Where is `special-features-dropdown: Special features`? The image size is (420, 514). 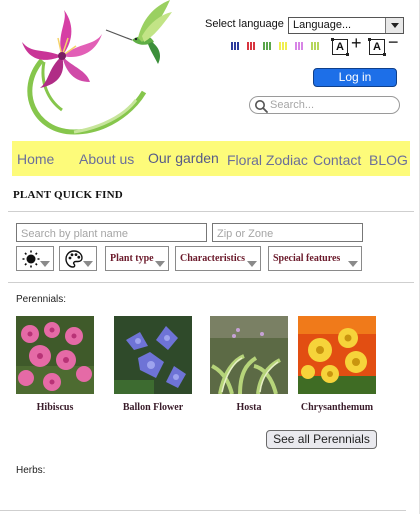
special-features-dropdown: Special features is located at coordinates (315, 258).